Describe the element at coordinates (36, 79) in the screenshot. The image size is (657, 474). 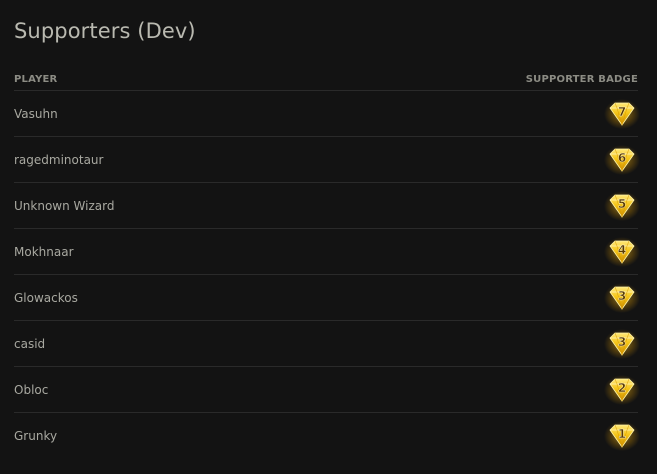
I see `player-column-header: PLAYER` at that location.